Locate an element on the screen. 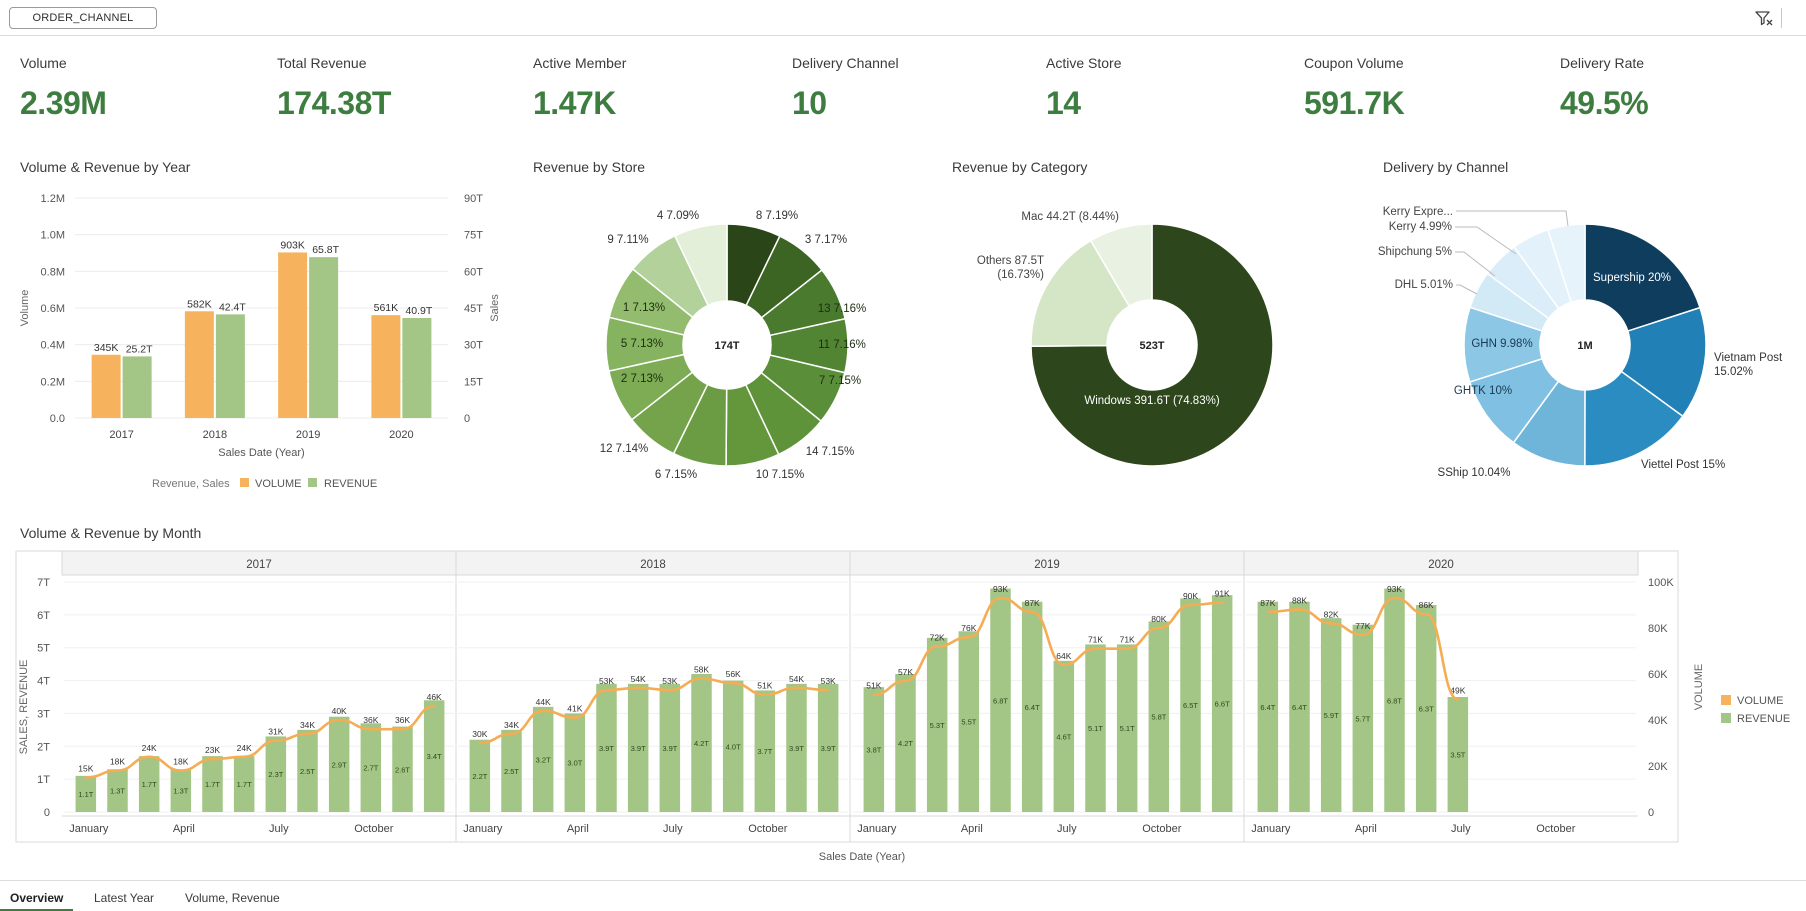 This screenshot has width=1806, height=911. y2-axis-label: Sales is located at coordinates (495, 308).